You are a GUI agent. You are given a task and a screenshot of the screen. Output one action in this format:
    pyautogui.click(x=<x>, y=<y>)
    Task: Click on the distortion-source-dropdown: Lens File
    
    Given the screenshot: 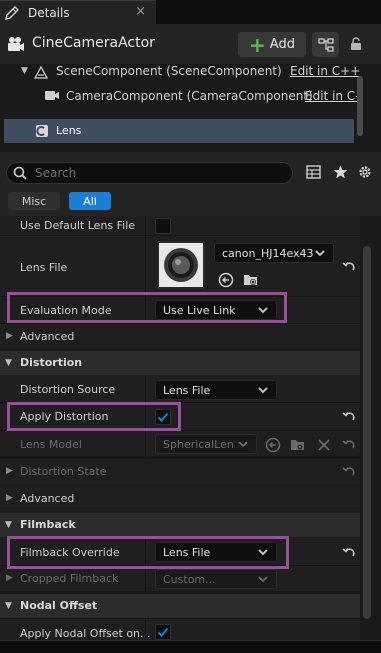 What is the action you would take?
    pyautogui.click(x=216, y=390)
    